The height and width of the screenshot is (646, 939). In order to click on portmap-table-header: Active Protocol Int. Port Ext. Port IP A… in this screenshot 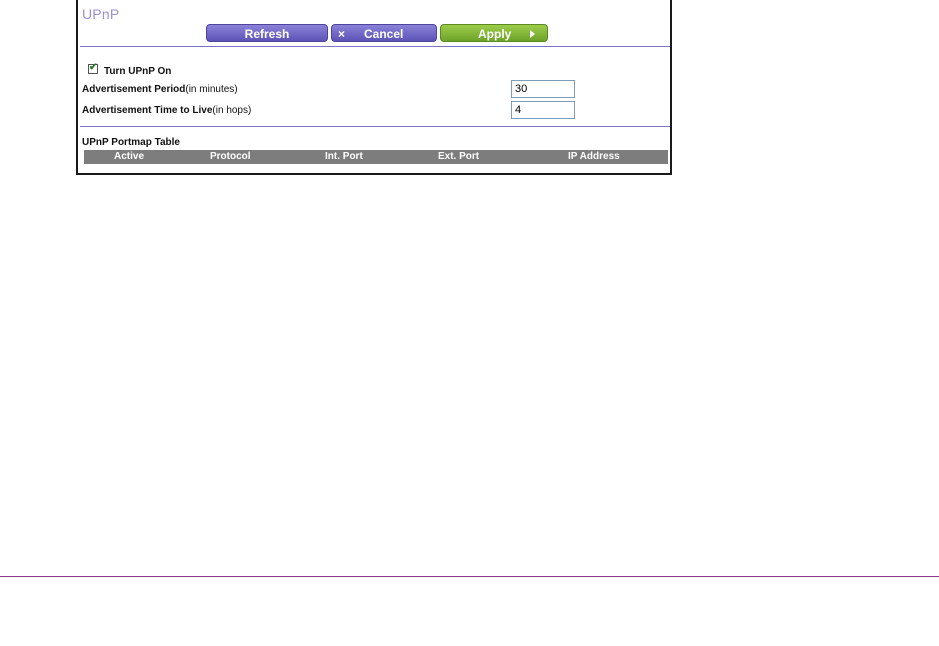, I will do `click(376, 157)`.